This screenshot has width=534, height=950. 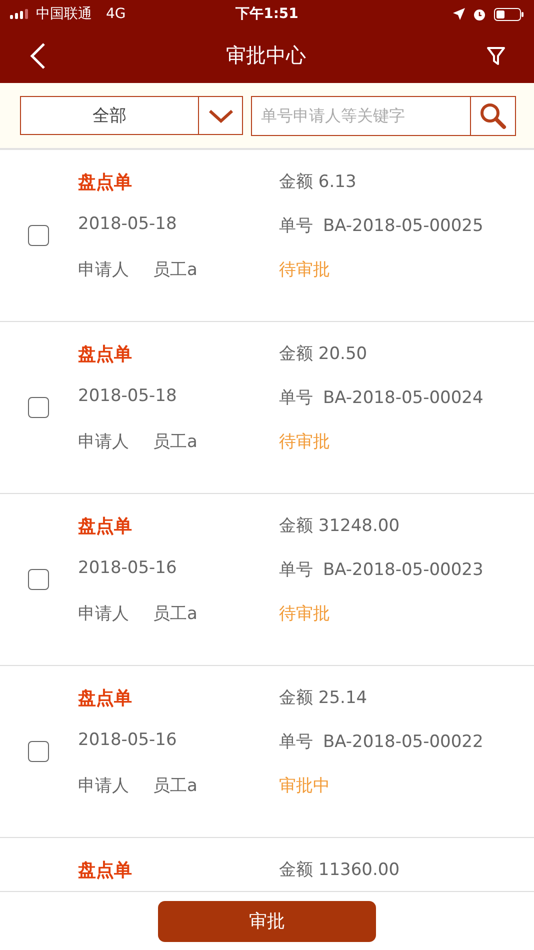 I want to click on carrier-name: 中国联通, so click(x=64, y=14).